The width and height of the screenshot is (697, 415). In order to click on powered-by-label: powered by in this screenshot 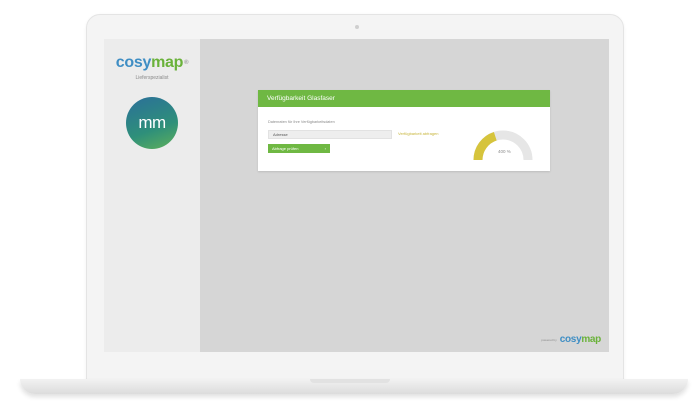, I will do `click(549, 339)`.